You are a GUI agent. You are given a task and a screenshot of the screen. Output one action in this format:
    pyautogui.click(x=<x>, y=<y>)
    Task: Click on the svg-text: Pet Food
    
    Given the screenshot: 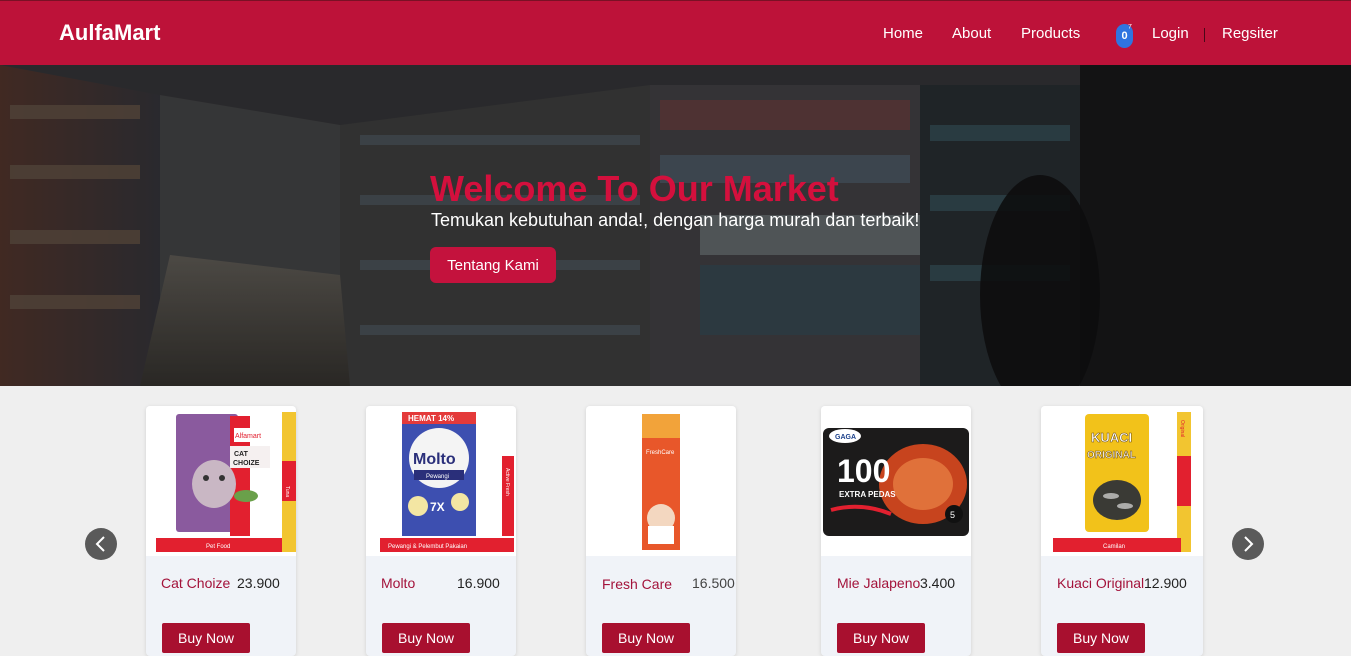 What is the action you would take?
    pyautogui.click(x=218, y=547)
    